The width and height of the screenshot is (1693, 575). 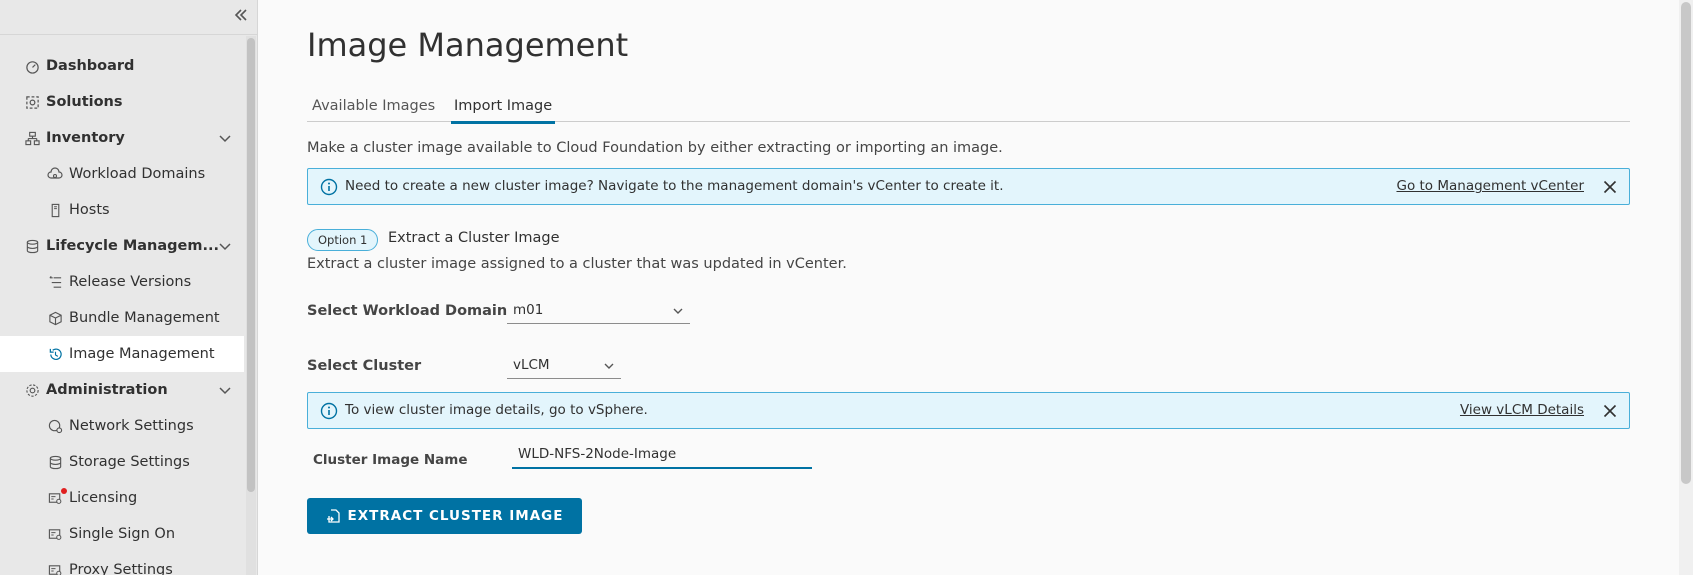 I want to click on inventory-icon, so click(x=32, y=138).